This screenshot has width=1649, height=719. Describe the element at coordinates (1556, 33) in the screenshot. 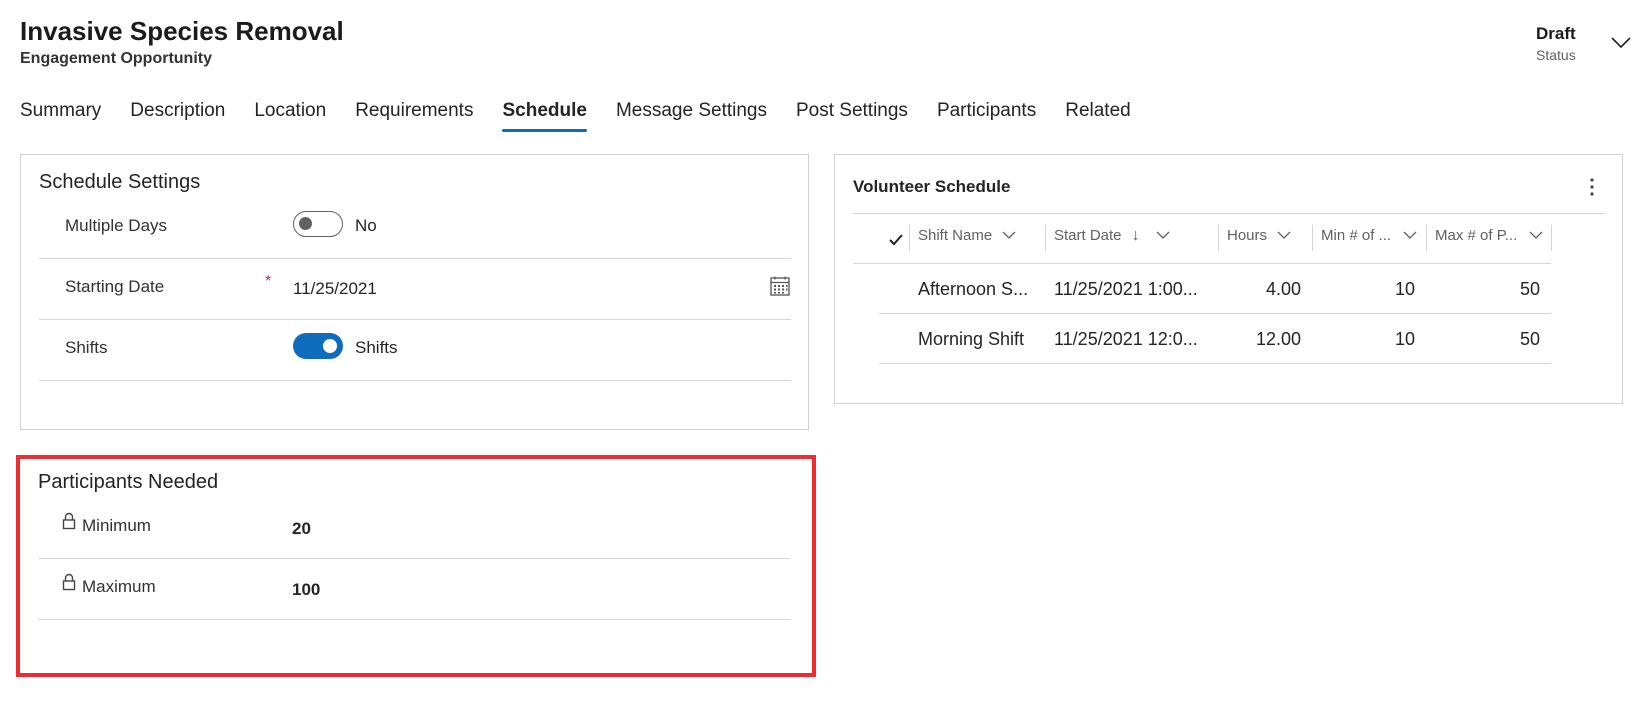

I see `status-value: Draft` at that location.